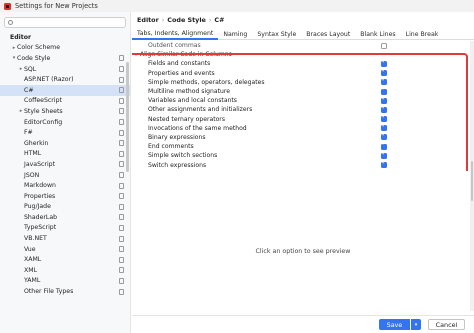 This screenshot has height=333, width=474. I want to click on sidebar-item-yaml: YAML, so click(65, 281).